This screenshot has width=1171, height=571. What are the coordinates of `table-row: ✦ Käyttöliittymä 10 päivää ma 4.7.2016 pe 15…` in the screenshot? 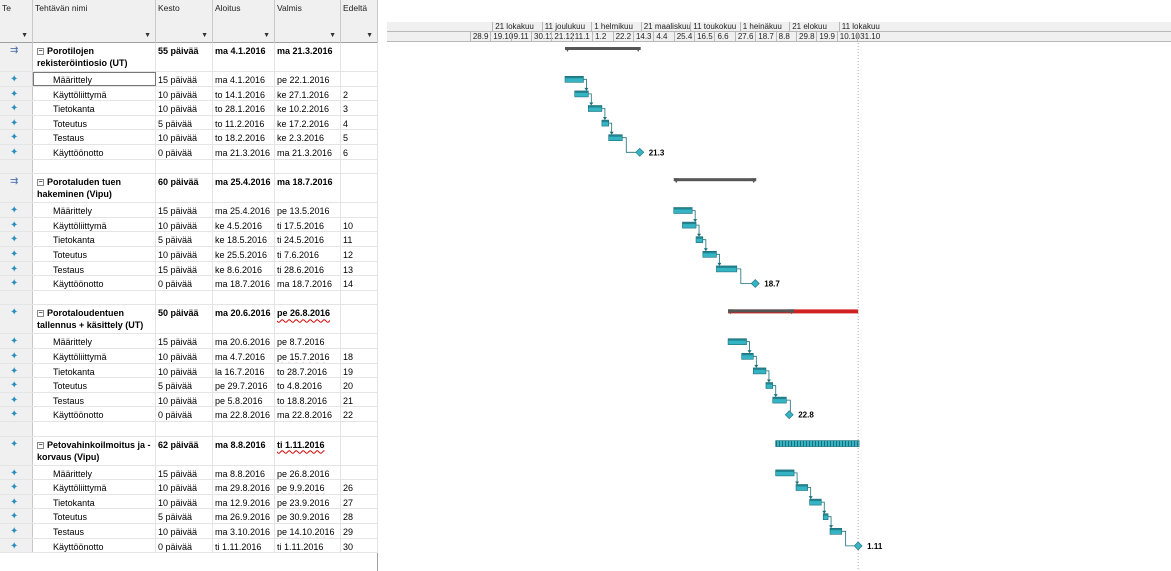 It's located at (189, 356).